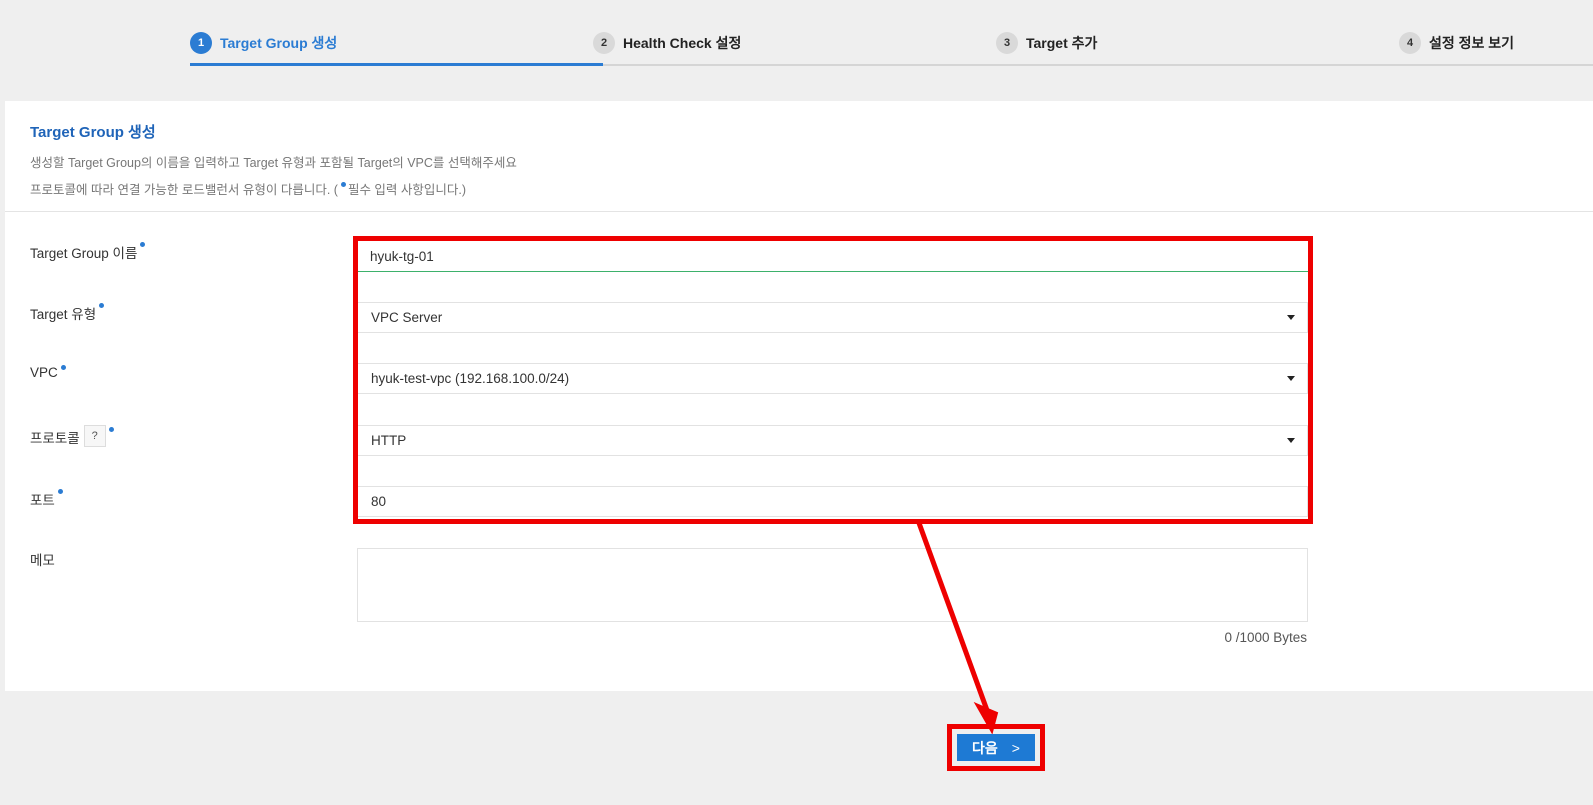 The image size is (1593, 805). What do you see at coordinates (832, 256) in the screenshot?
I see `target-group-name-input: hyuk-tg-01` at bounding box center [832, 256].